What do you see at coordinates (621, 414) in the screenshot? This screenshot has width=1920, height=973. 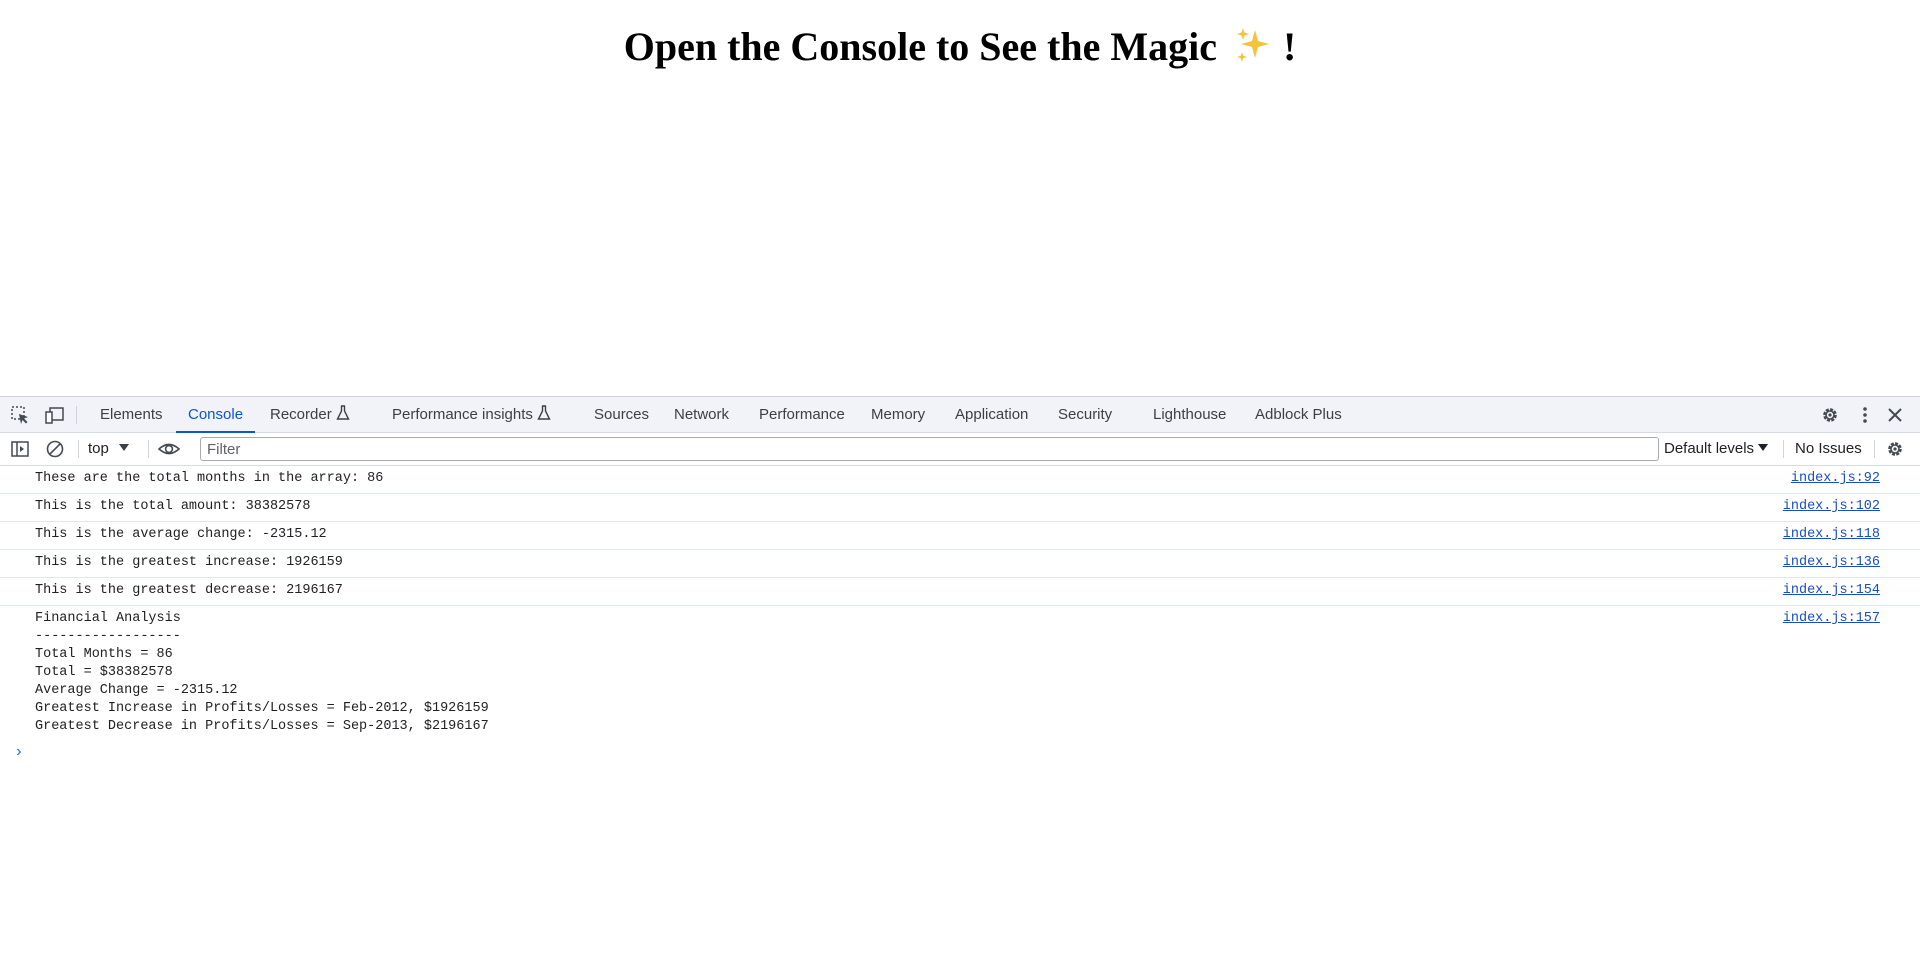 I see `tab-sources: Sources` at bounding box center [621, 414].